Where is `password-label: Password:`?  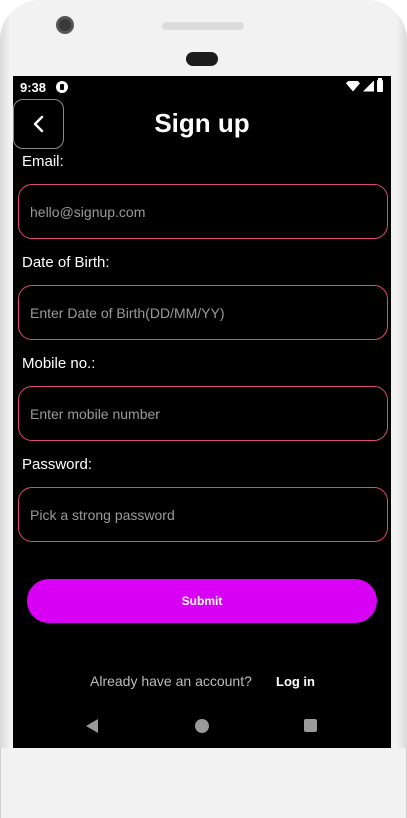 password-label: Password: is located at coordinates (57, 464).